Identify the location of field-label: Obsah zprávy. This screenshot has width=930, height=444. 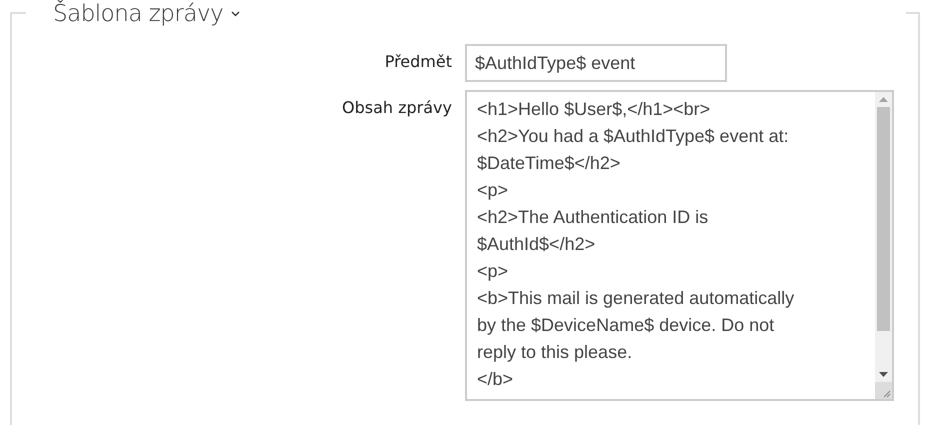
(397, 107).